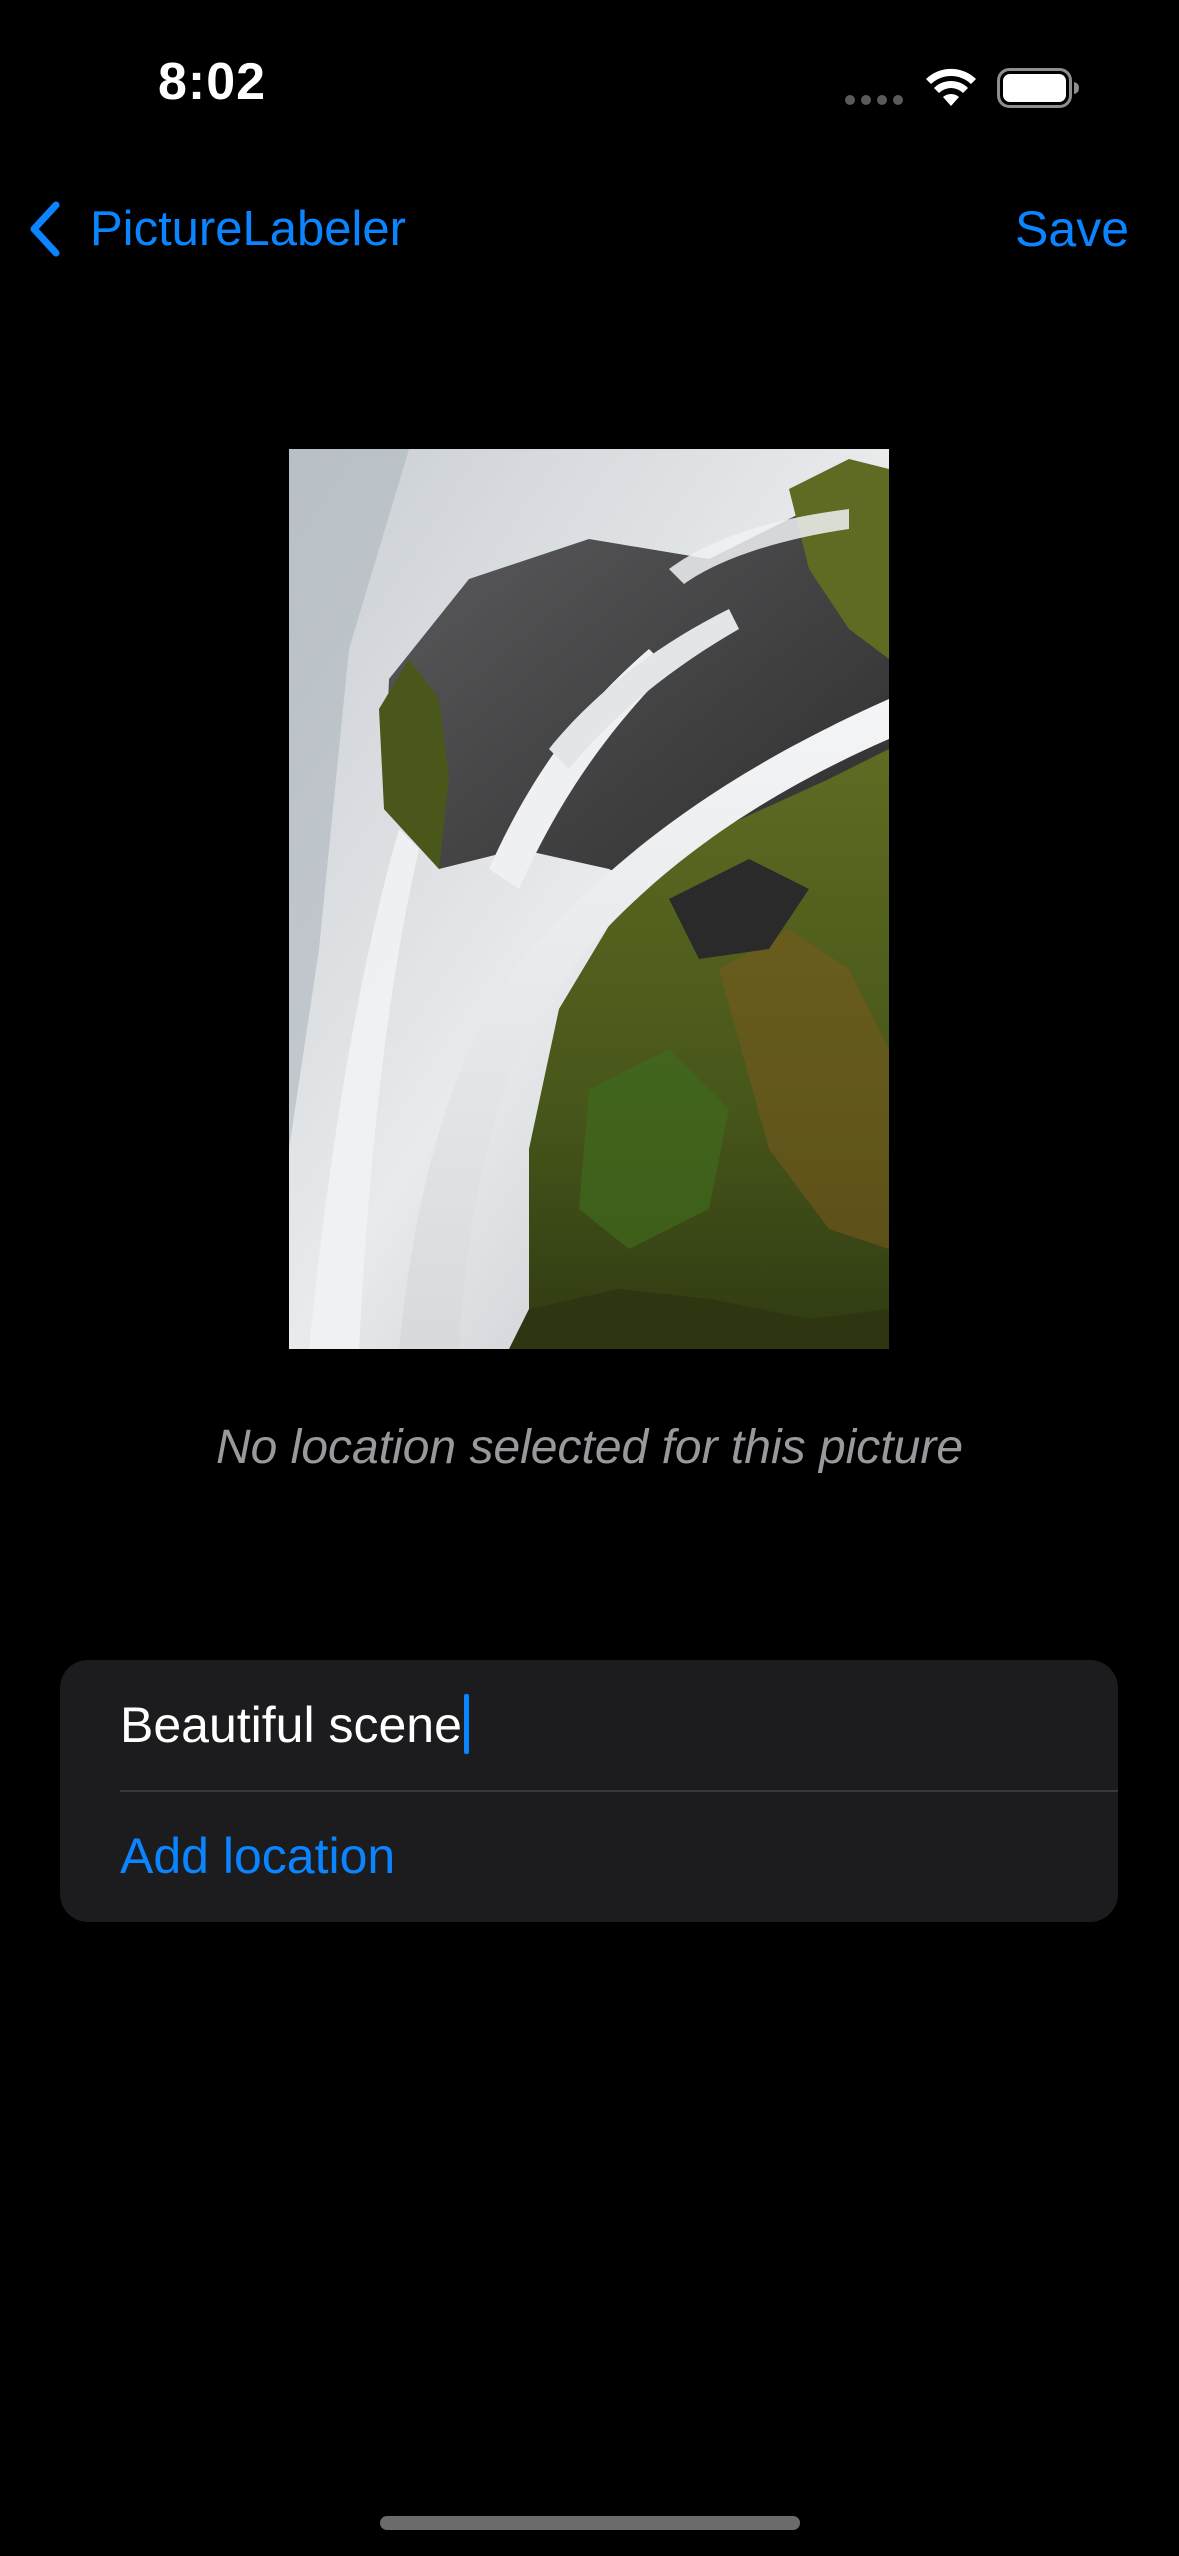 The height and width of the screenshot is (2556, 1179). What do you see at coordinates (875, 100) in the screenshot?
I see `cellular-signal-icon` at bounding box center [875, 100].